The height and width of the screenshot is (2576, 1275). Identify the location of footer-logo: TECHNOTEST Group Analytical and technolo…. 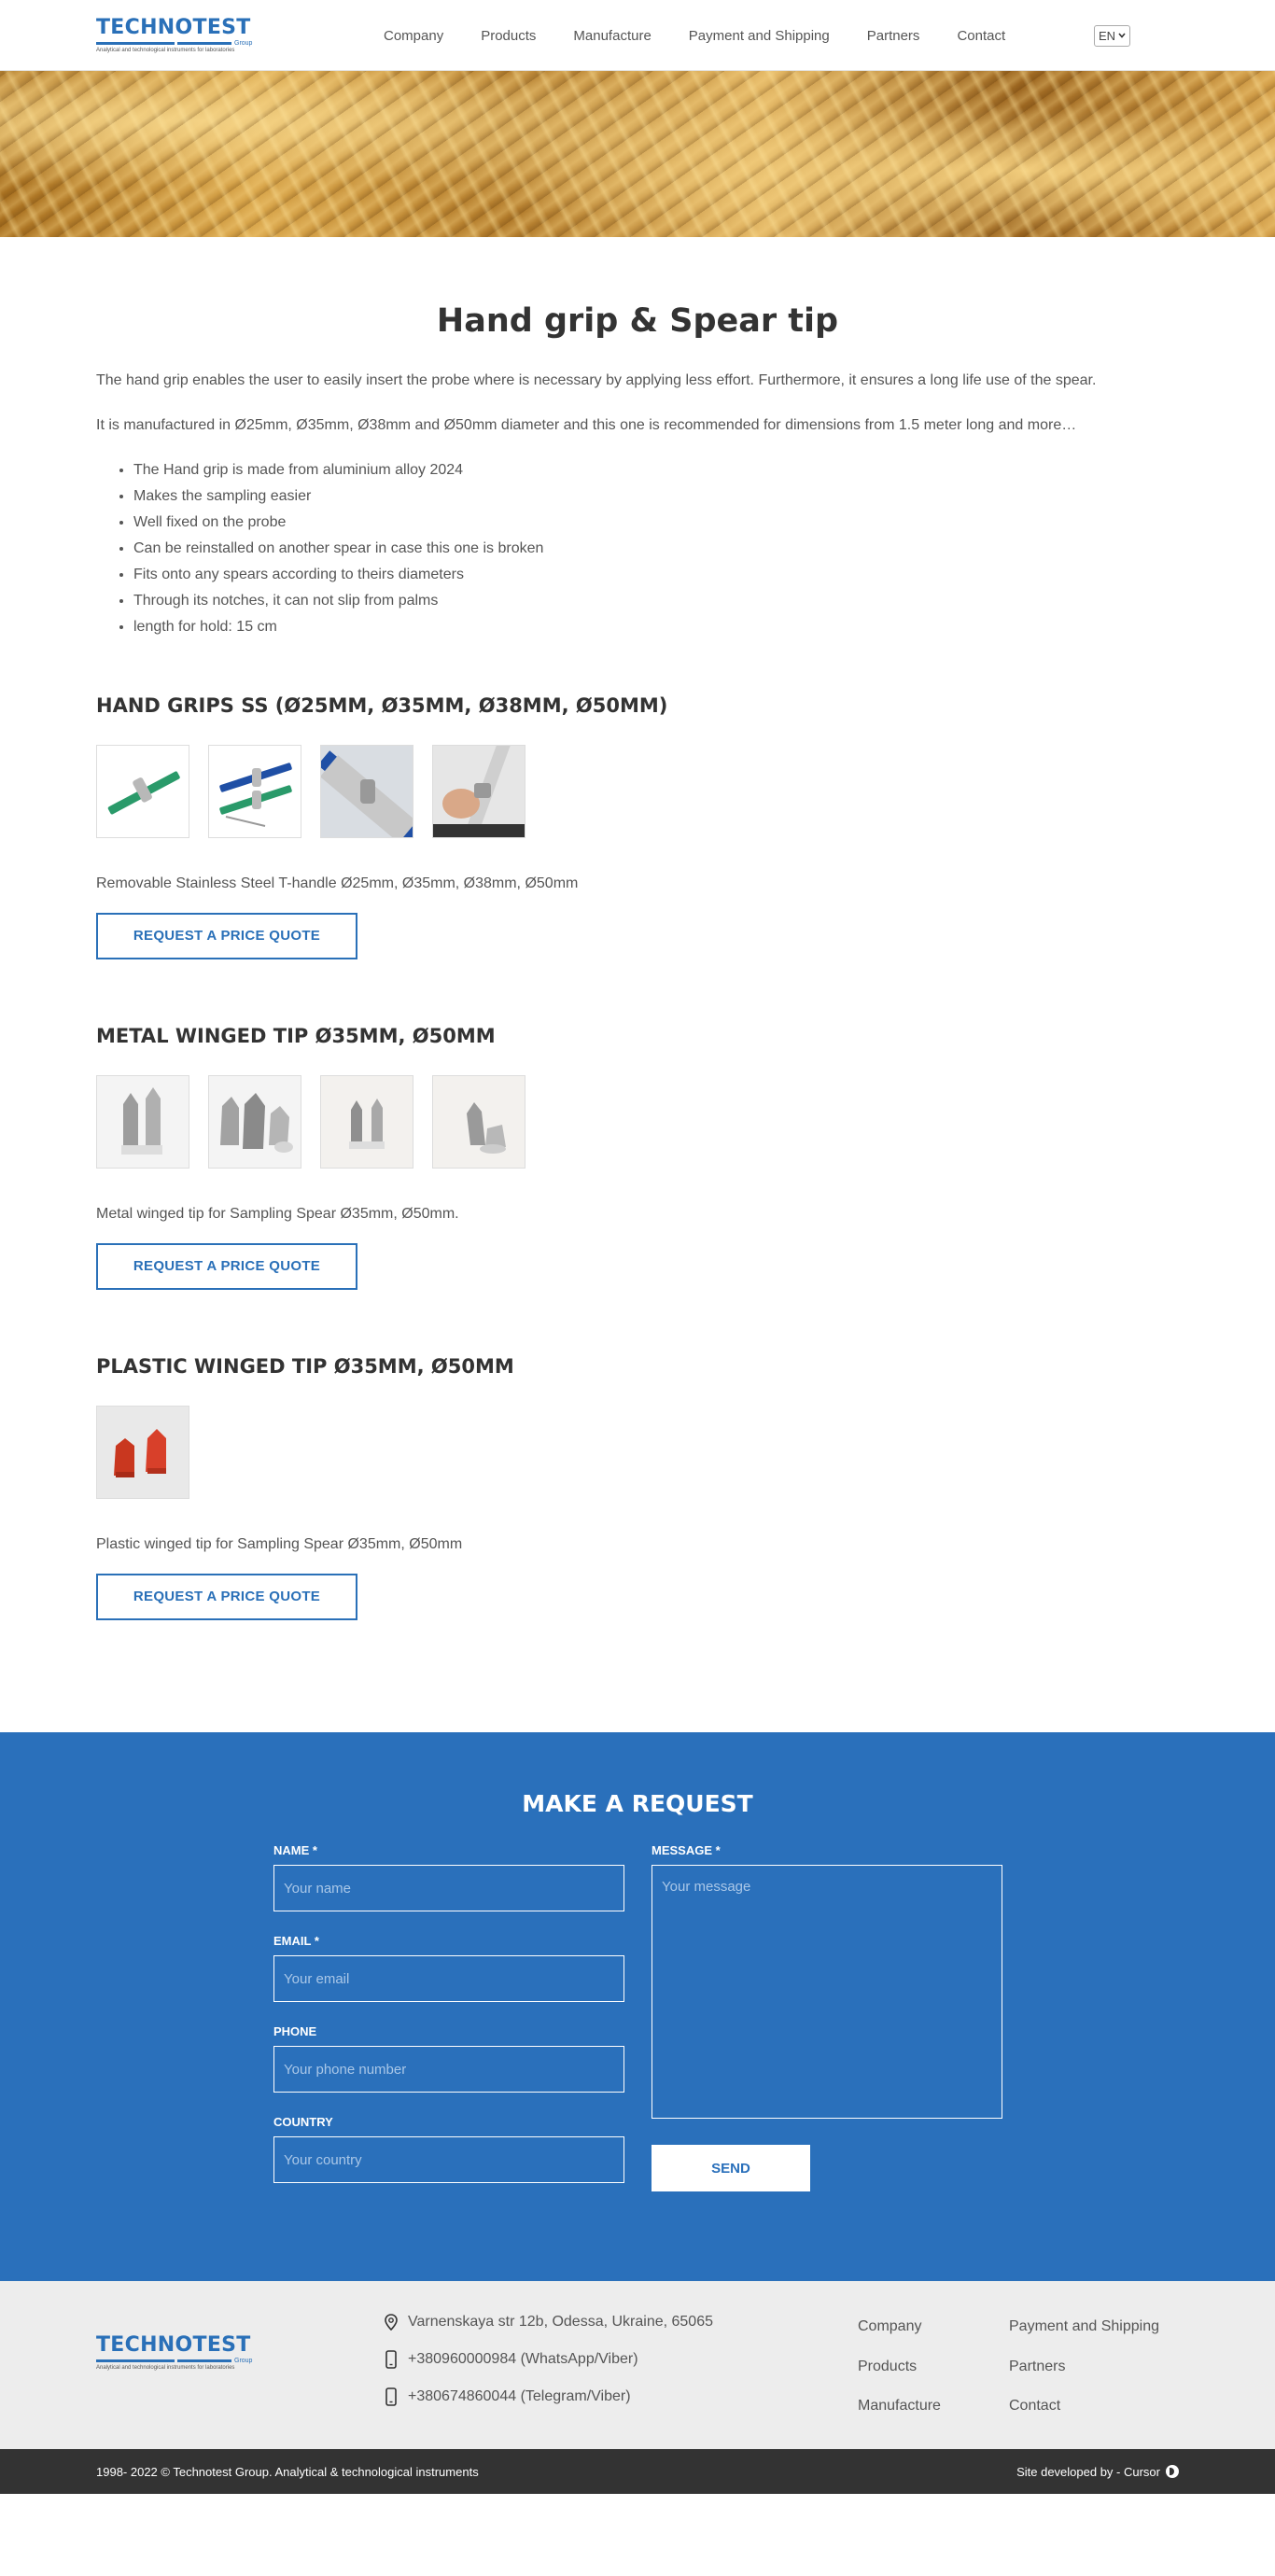
(175, 2380).